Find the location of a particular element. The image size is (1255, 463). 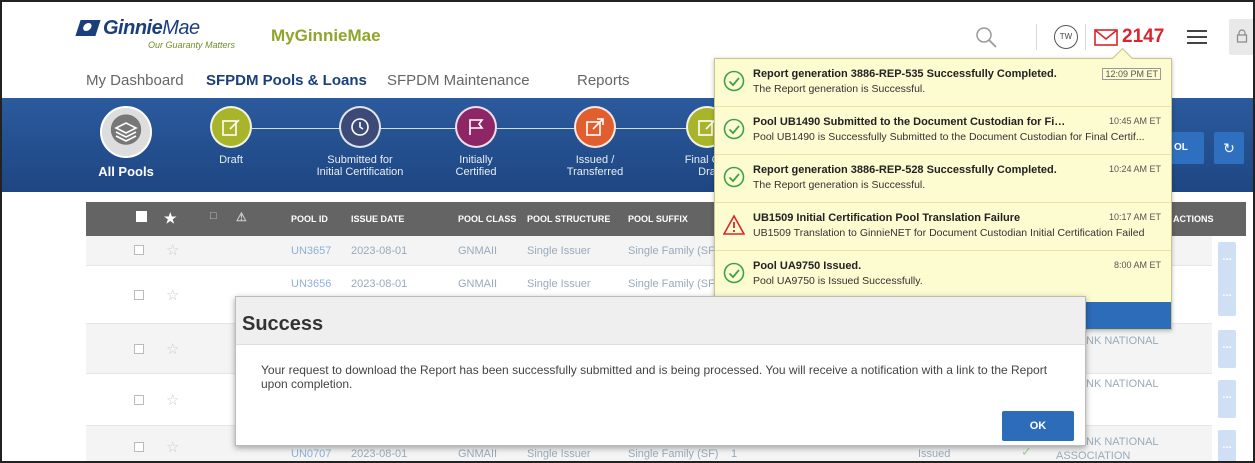

column-header-issue-date: ISSUE DATE is located at coordinates (377, 219).